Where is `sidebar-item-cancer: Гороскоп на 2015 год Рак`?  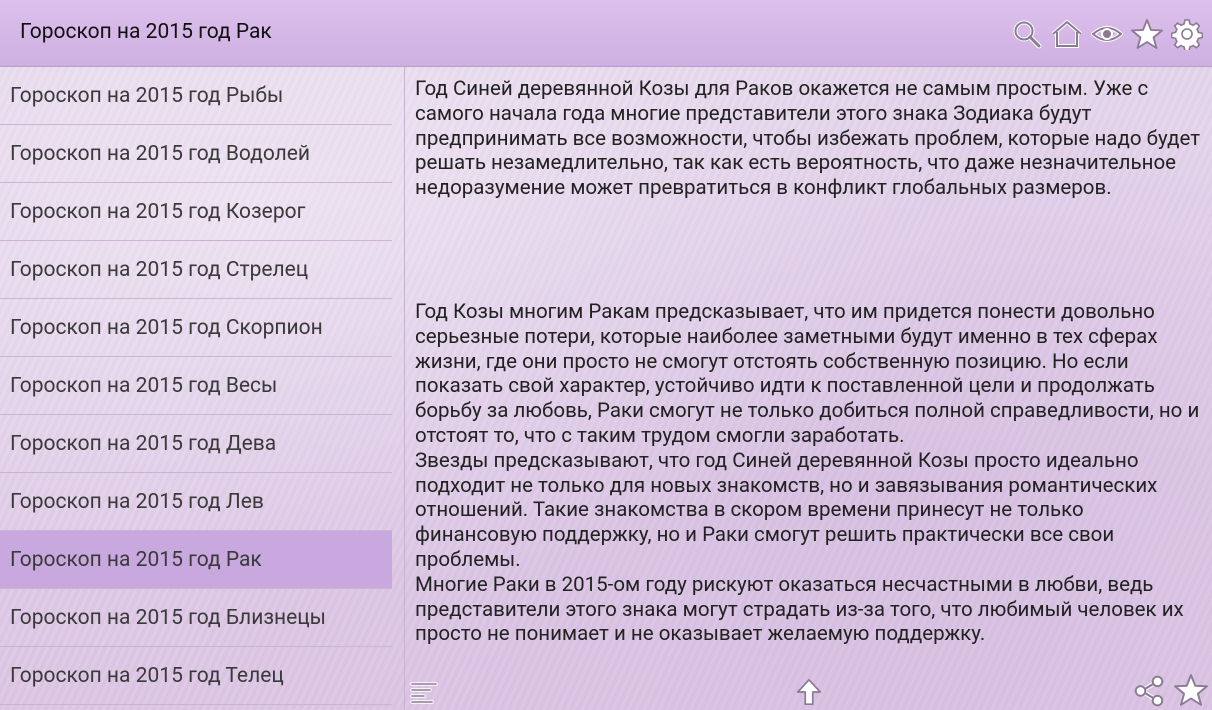 sidebar-item-cancer: Гороскоп на 2015 год Рак is located at coordinates (196, 560).